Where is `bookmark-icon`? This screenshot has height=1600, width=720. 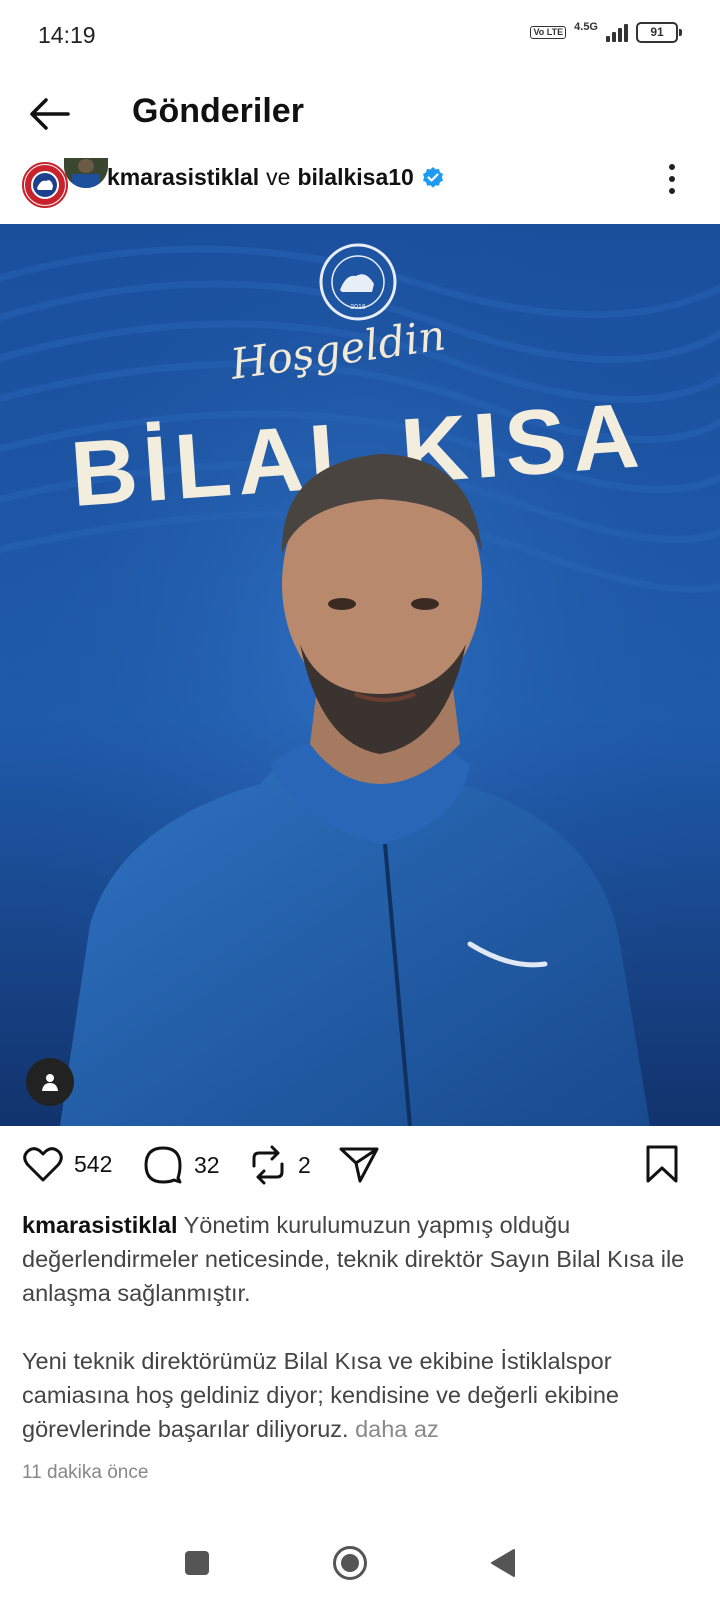
bookmark-icon is located at coordinates (662, 1164).